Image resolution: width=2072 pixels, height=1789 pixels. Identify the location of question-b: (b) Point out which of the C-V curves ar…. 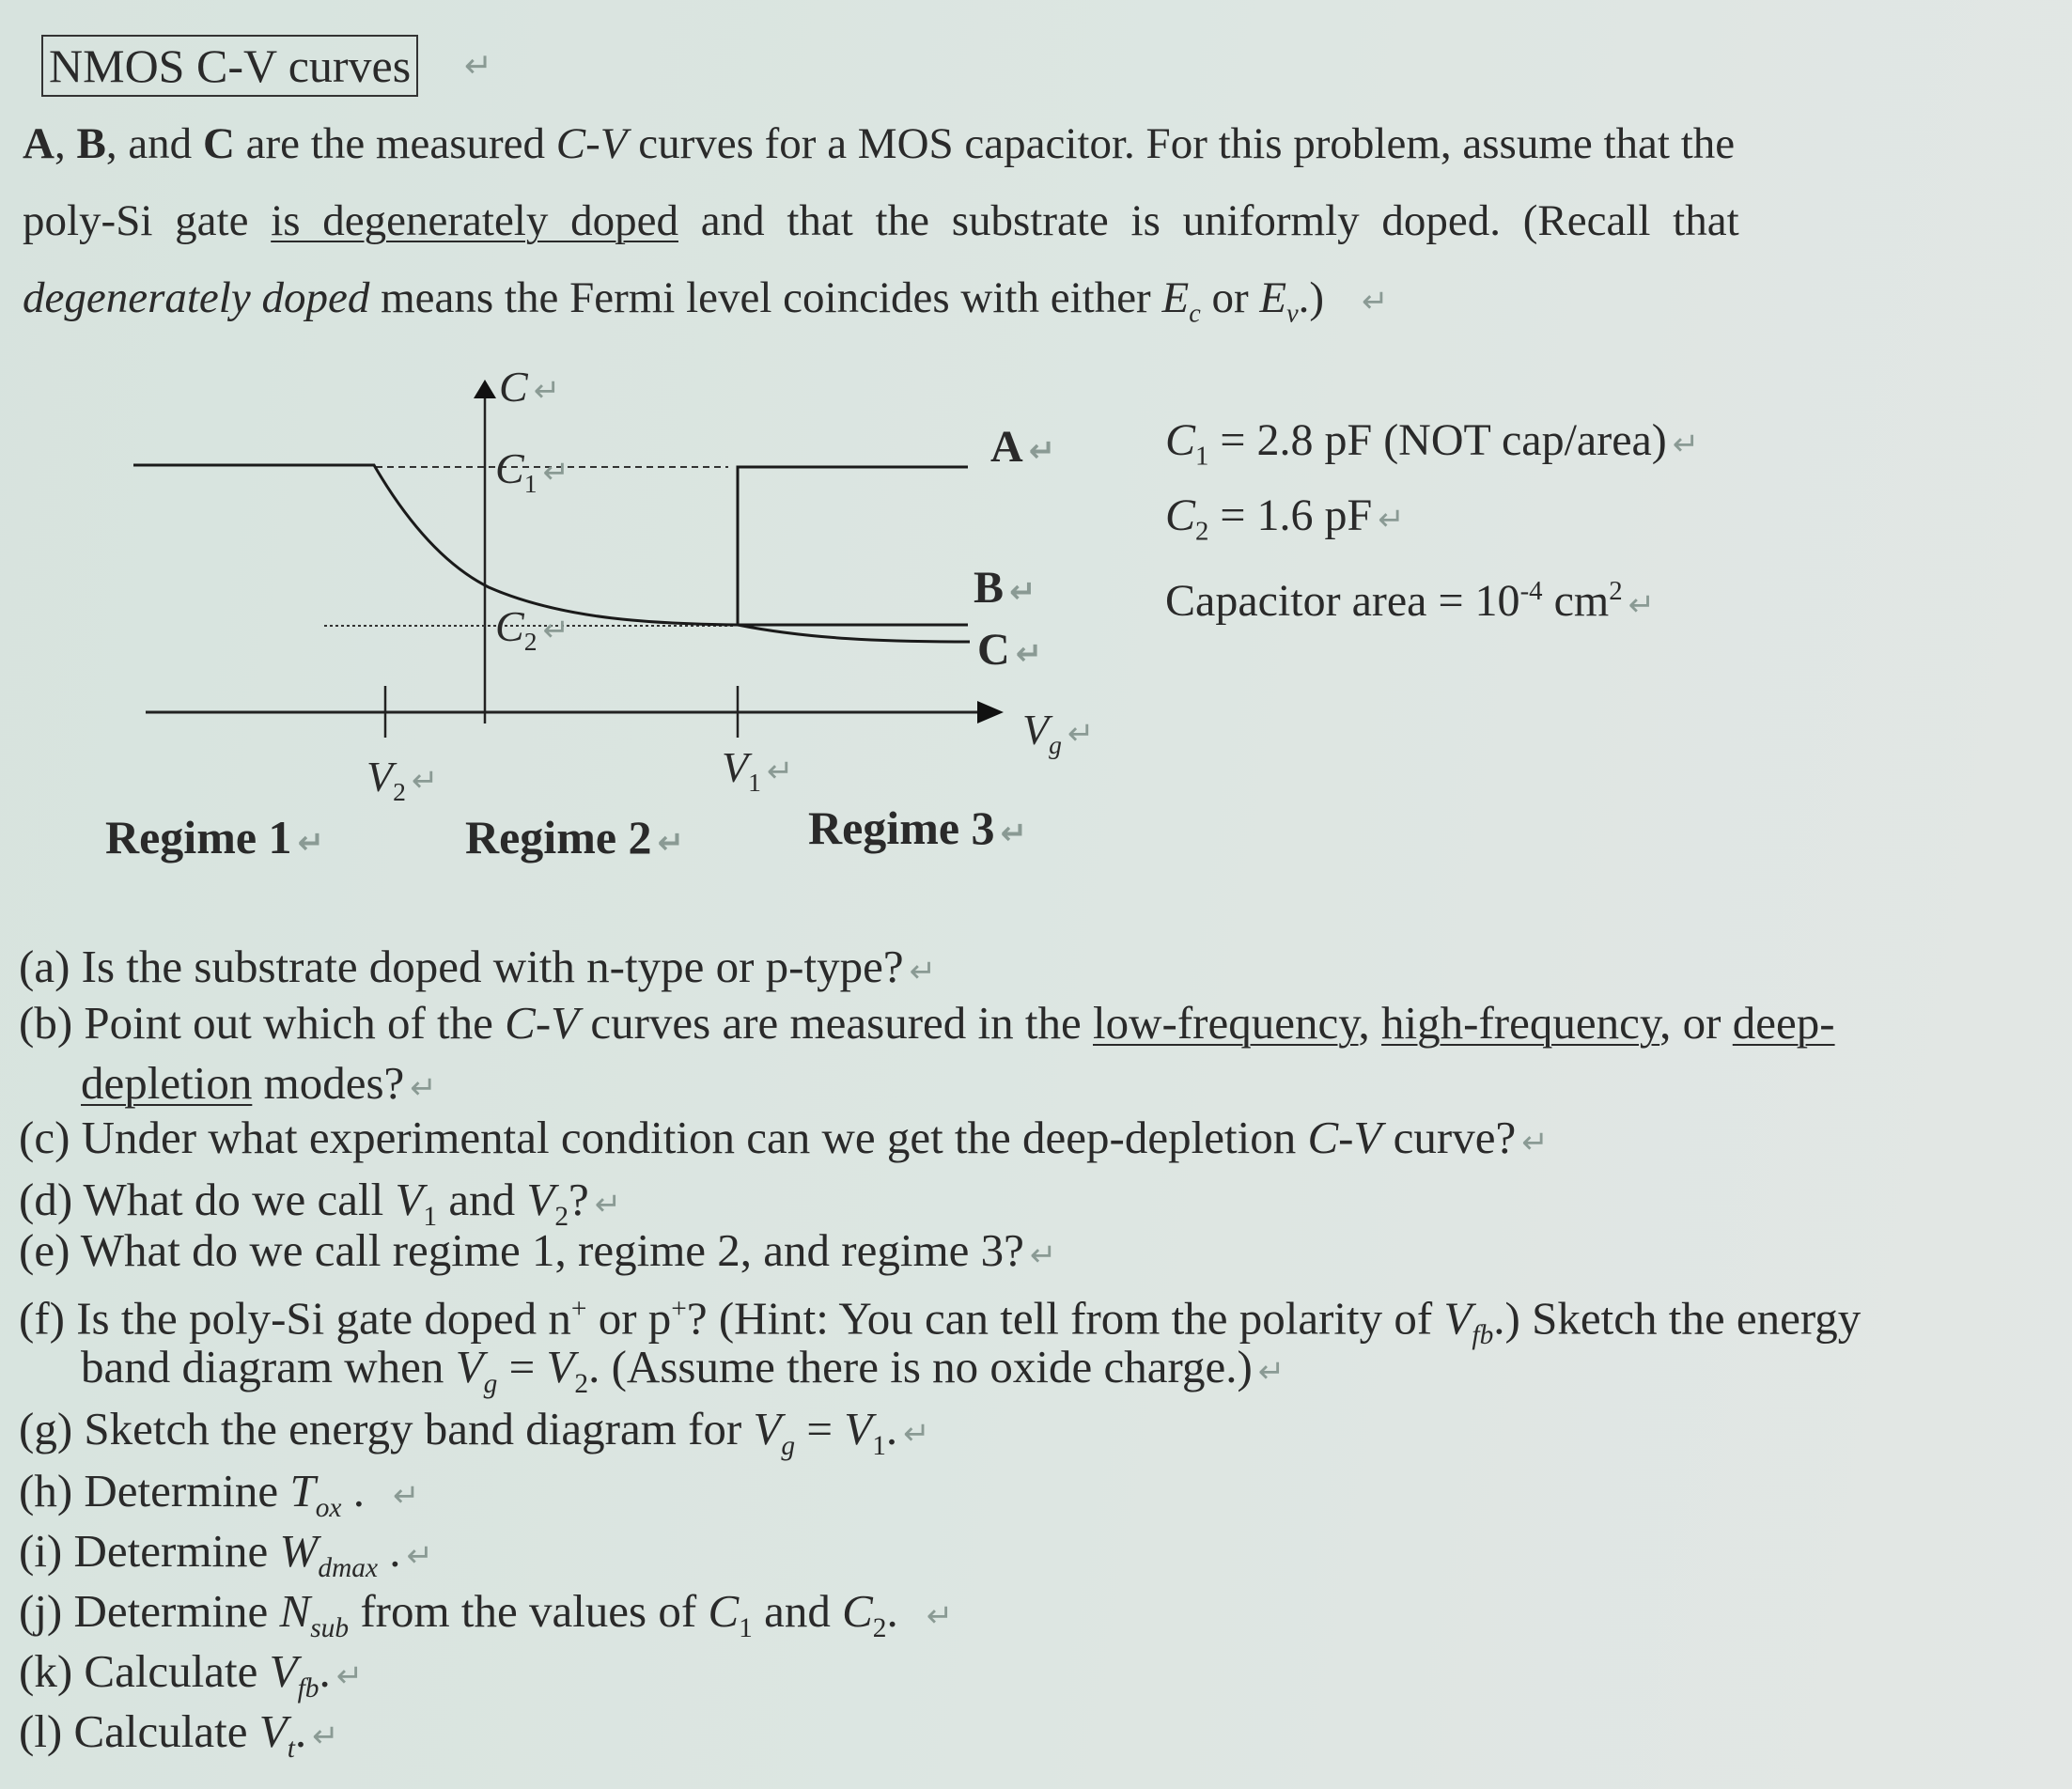
(927, 1023).